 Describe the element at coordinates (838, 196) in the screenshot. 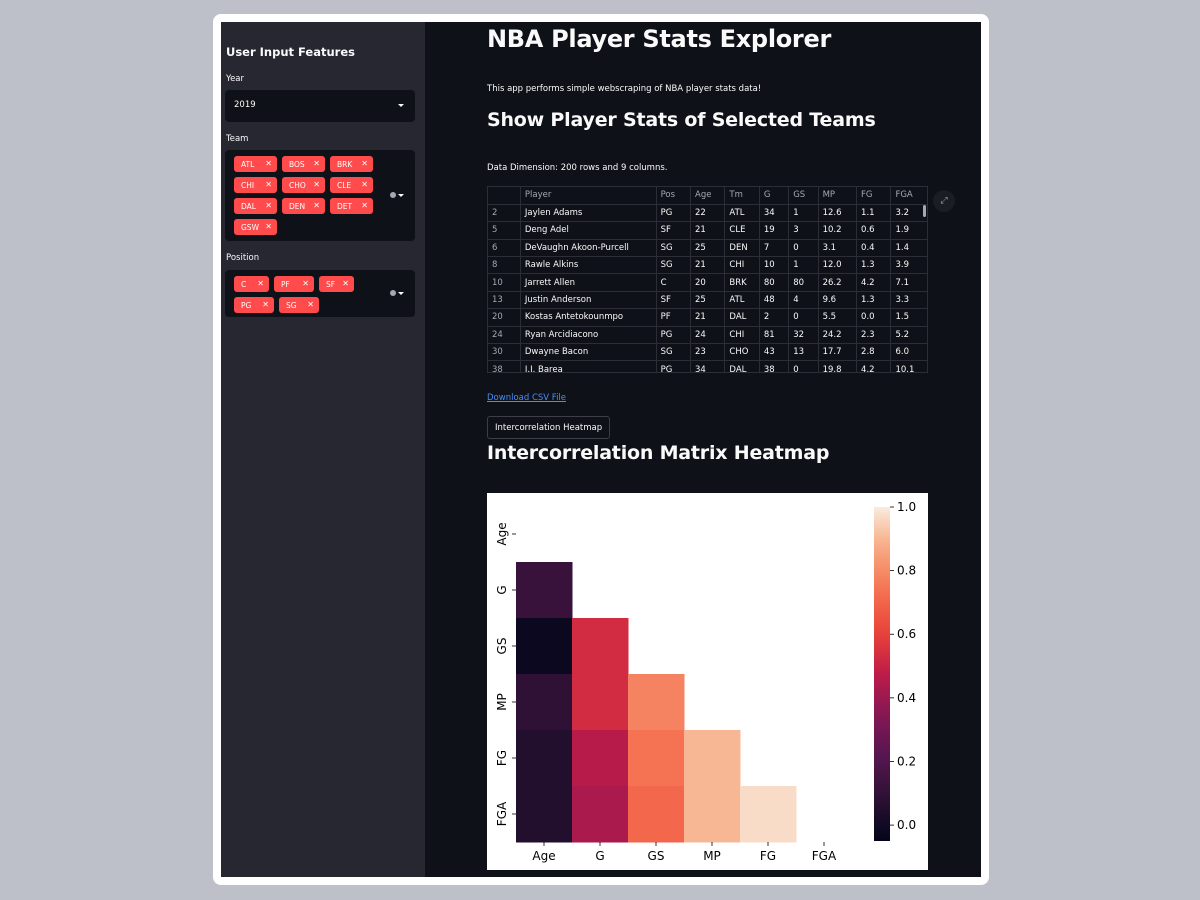

I see `column-header: MP` at that location.